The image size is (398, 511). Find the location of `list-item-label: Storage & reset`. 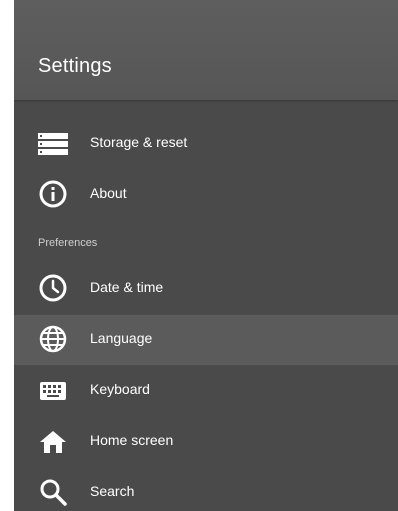

list-item-label: Storage & reset is located at coordinates (139, 142).